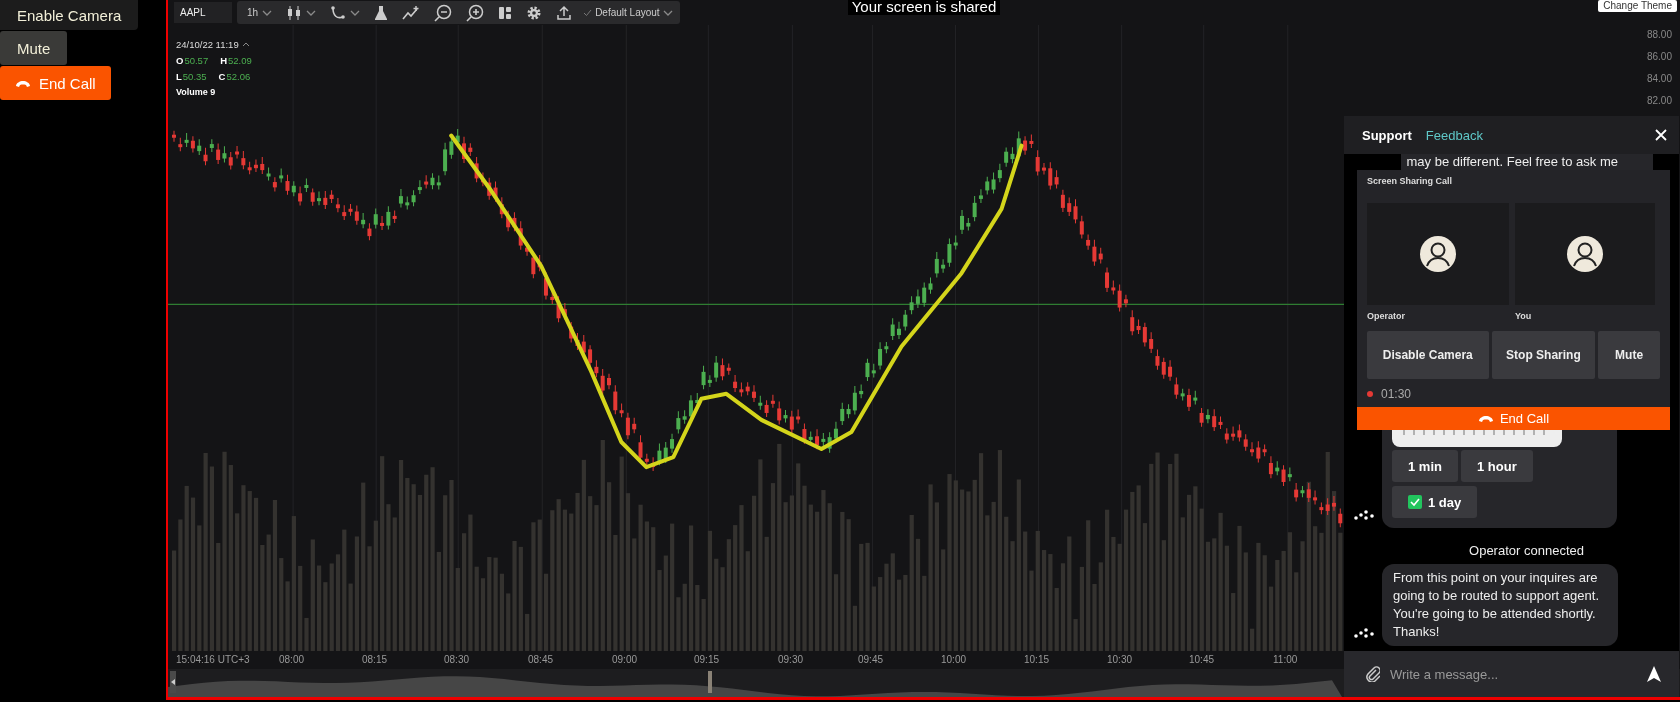 Image resolution: width=1680 pixels, height=702 pixels. I want to click on disable-camera-button: Disable Camera, so click(1428, 355).